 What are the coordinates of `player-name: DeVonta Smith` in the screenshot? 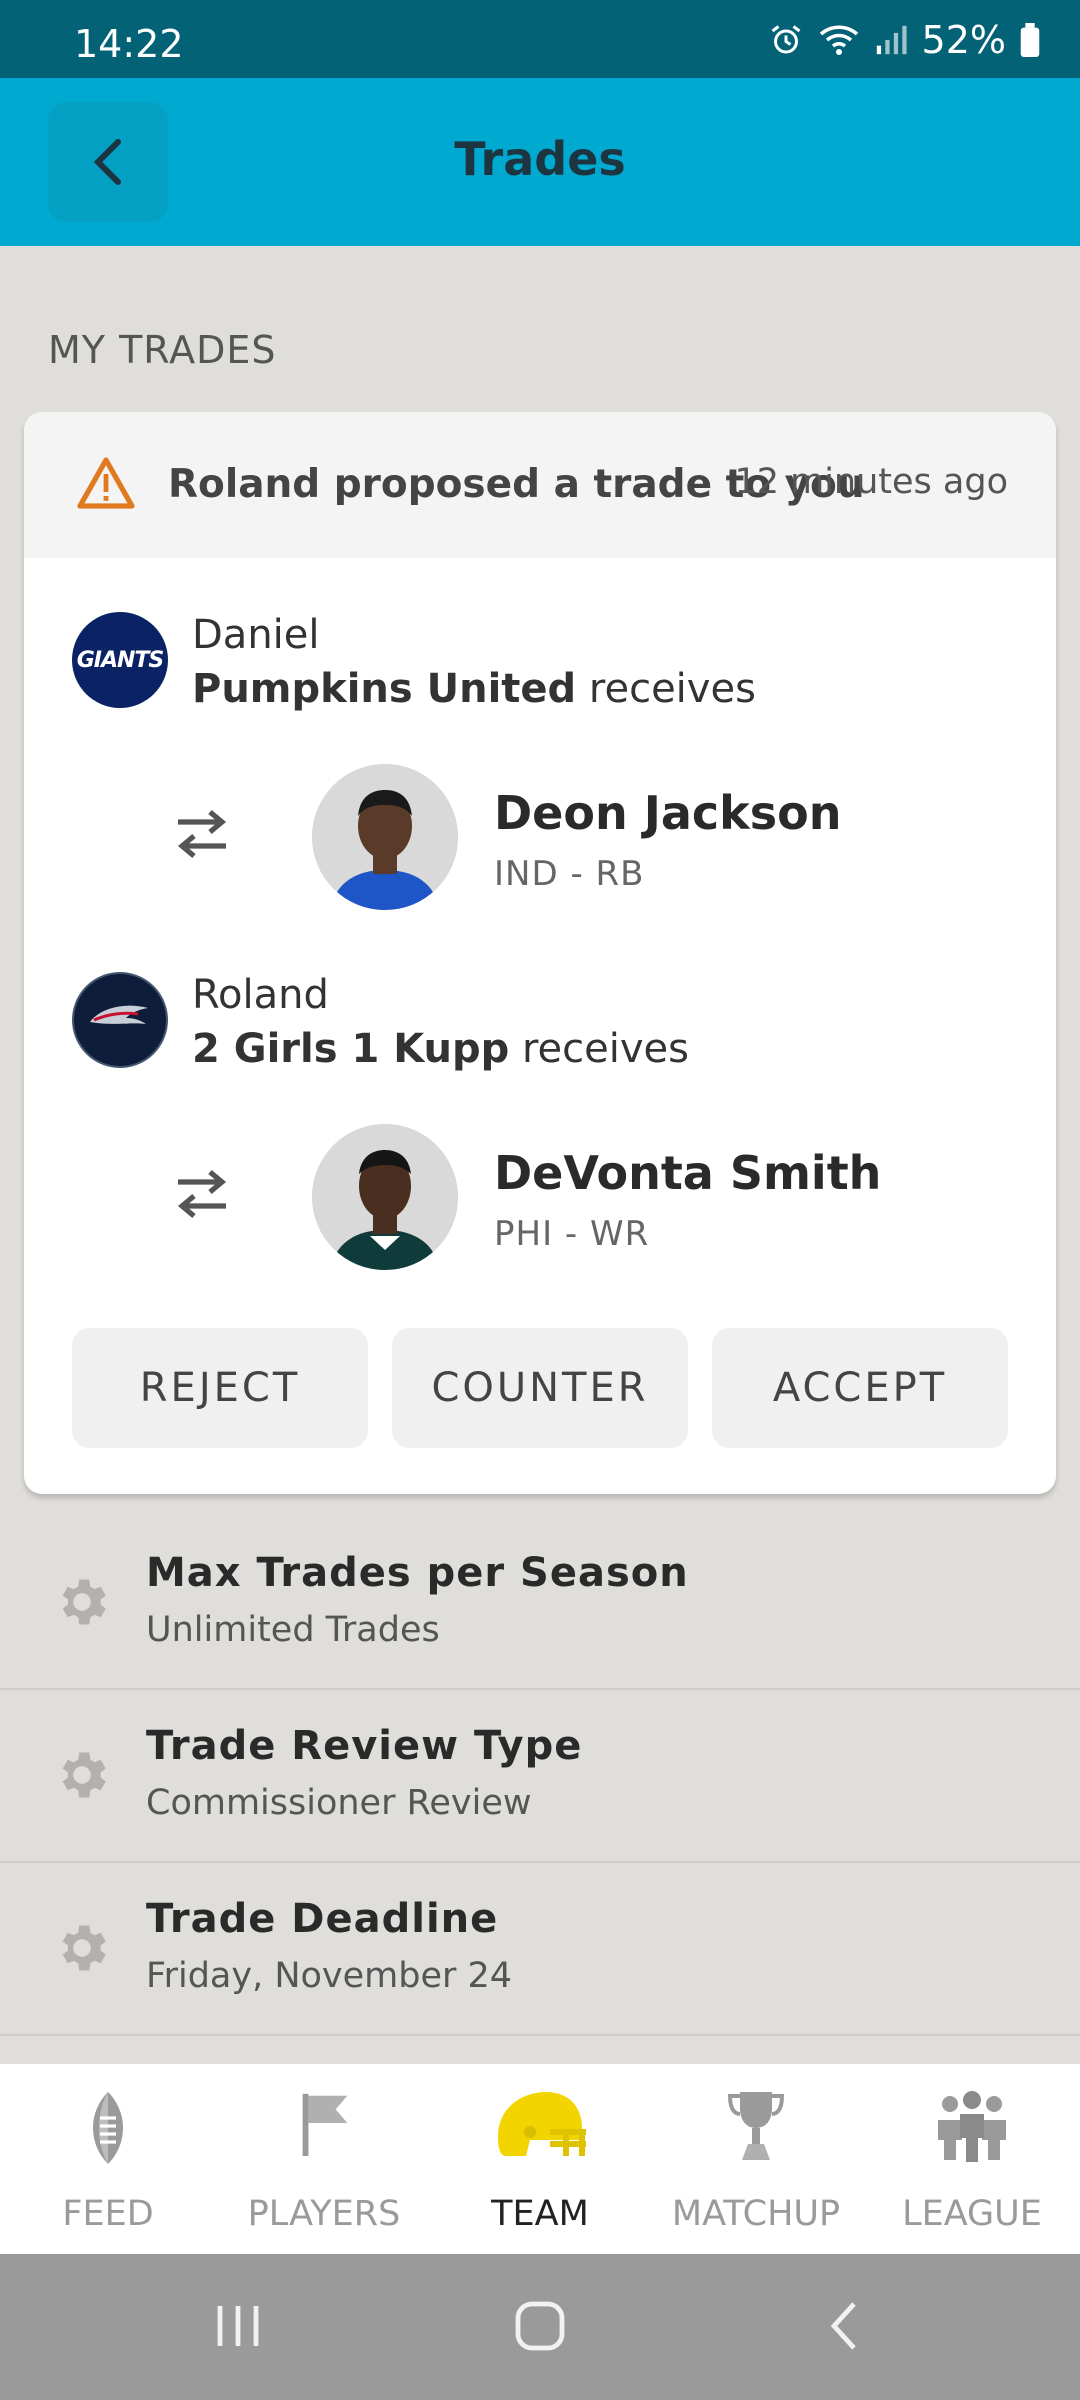 It's located at (688, 1173).